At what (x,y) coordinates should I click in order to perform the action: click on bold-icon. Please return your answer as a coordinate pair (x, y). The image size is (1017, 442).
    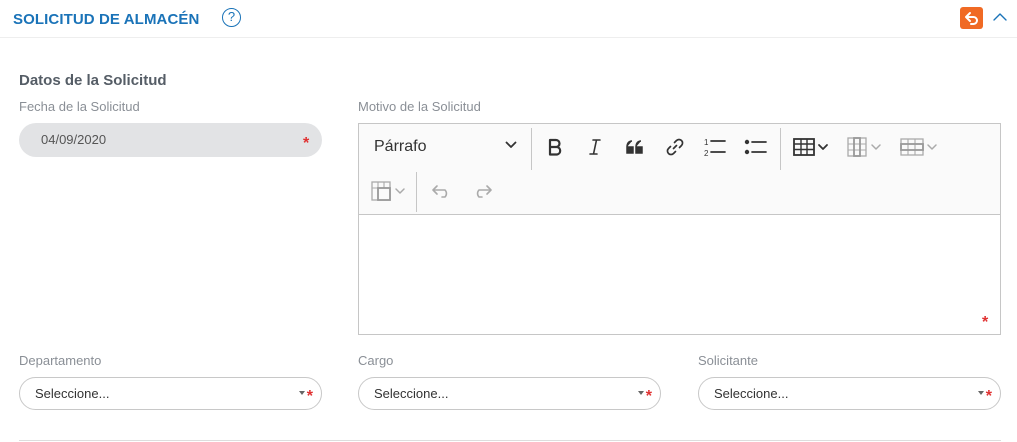
    Looking at the image, I should click on (555, 147).